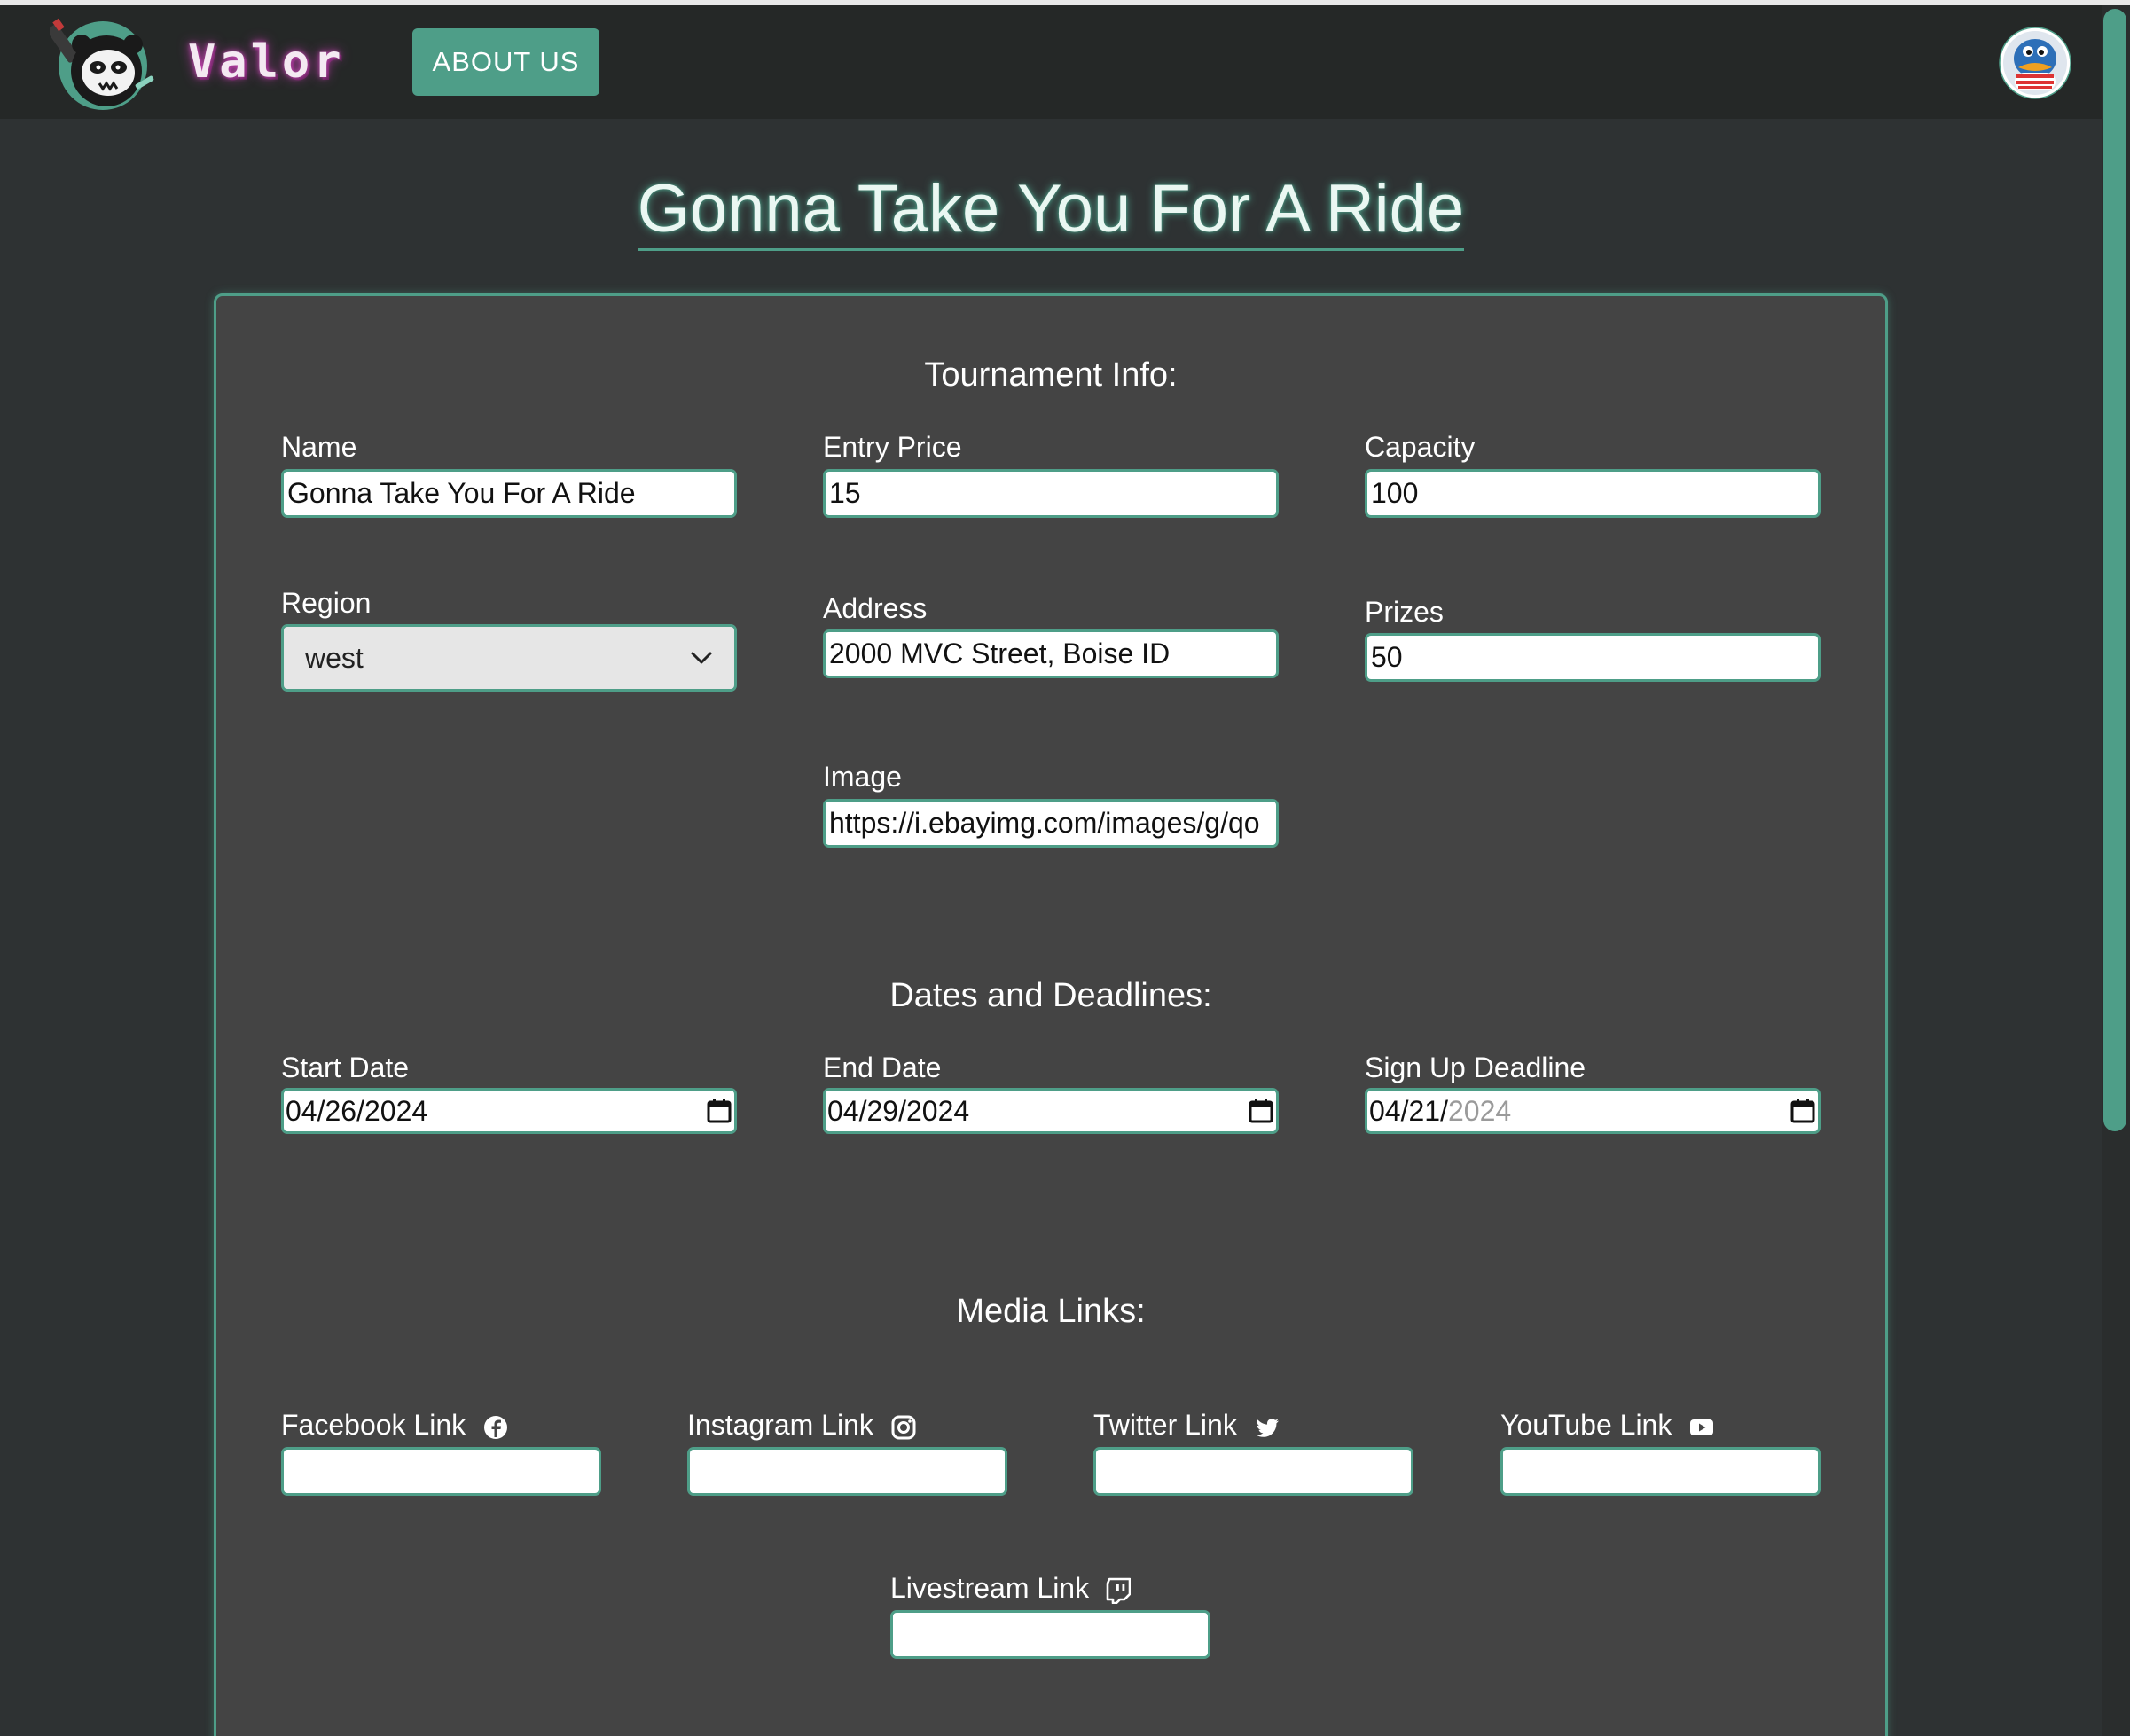  Describe the element at coordinates (496, 1427) in the screenshot. I see `facebook-icon` at that location.